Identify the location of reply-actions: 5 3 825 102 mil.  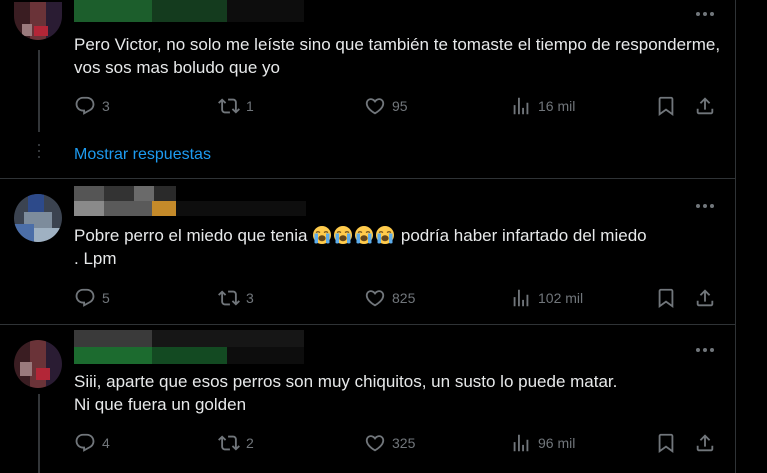
(399, 299).